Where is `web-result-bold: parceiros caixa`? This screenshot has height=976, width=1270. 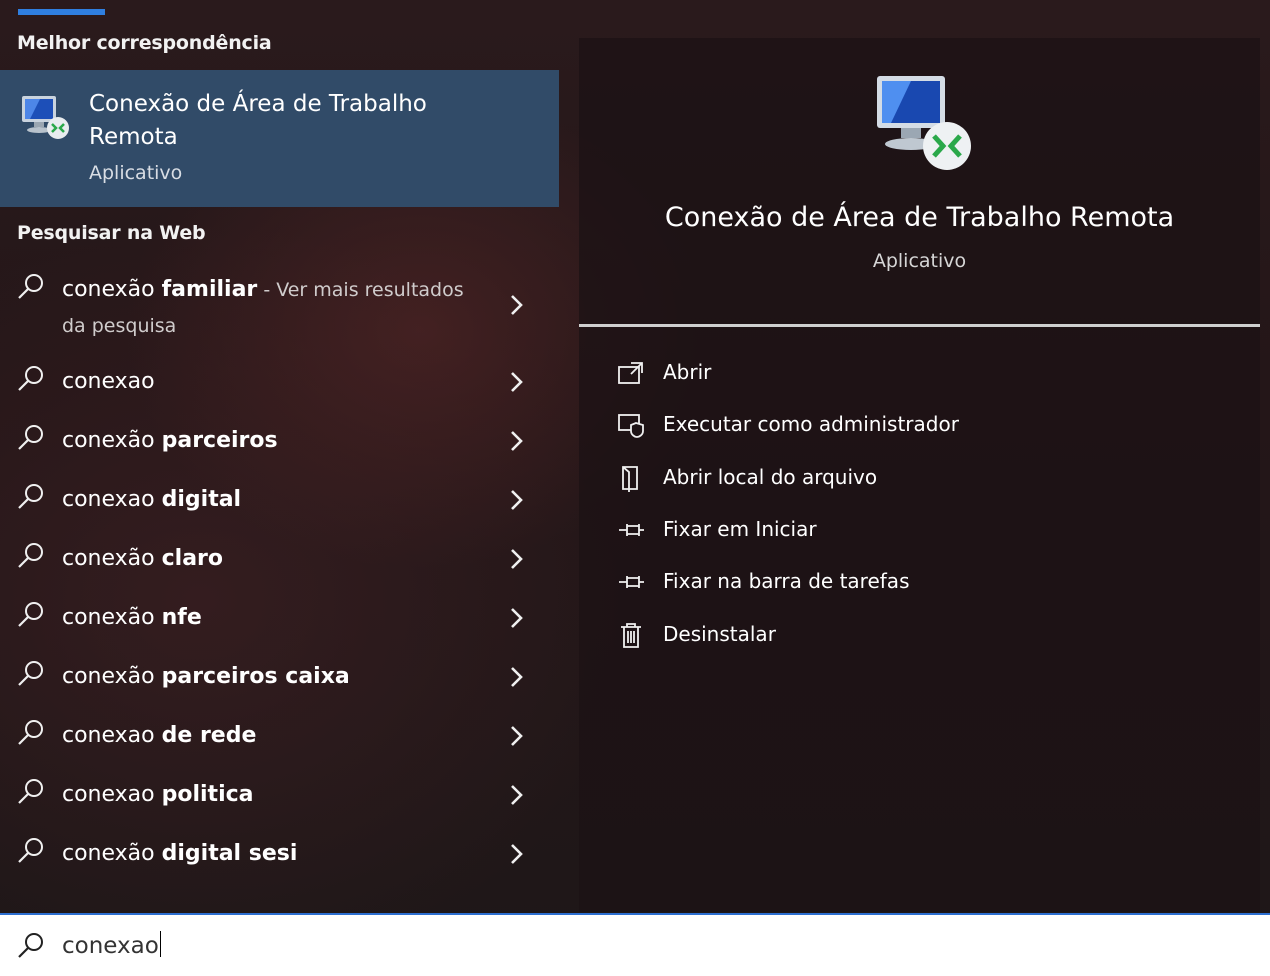
web-result-bold: parceiros caixa is located at coordinates (255, 676).